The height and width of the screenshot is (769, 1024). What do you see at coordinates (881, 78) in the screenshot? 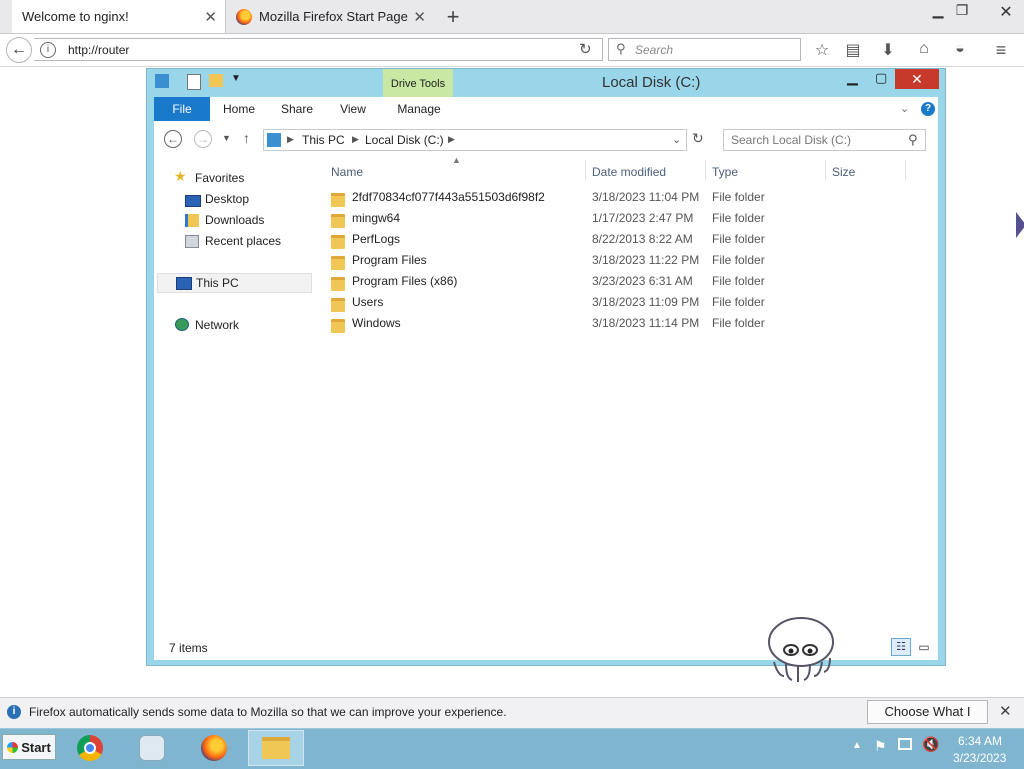
I see `maximize-icon: ▢` at bounding box center [881, 78].